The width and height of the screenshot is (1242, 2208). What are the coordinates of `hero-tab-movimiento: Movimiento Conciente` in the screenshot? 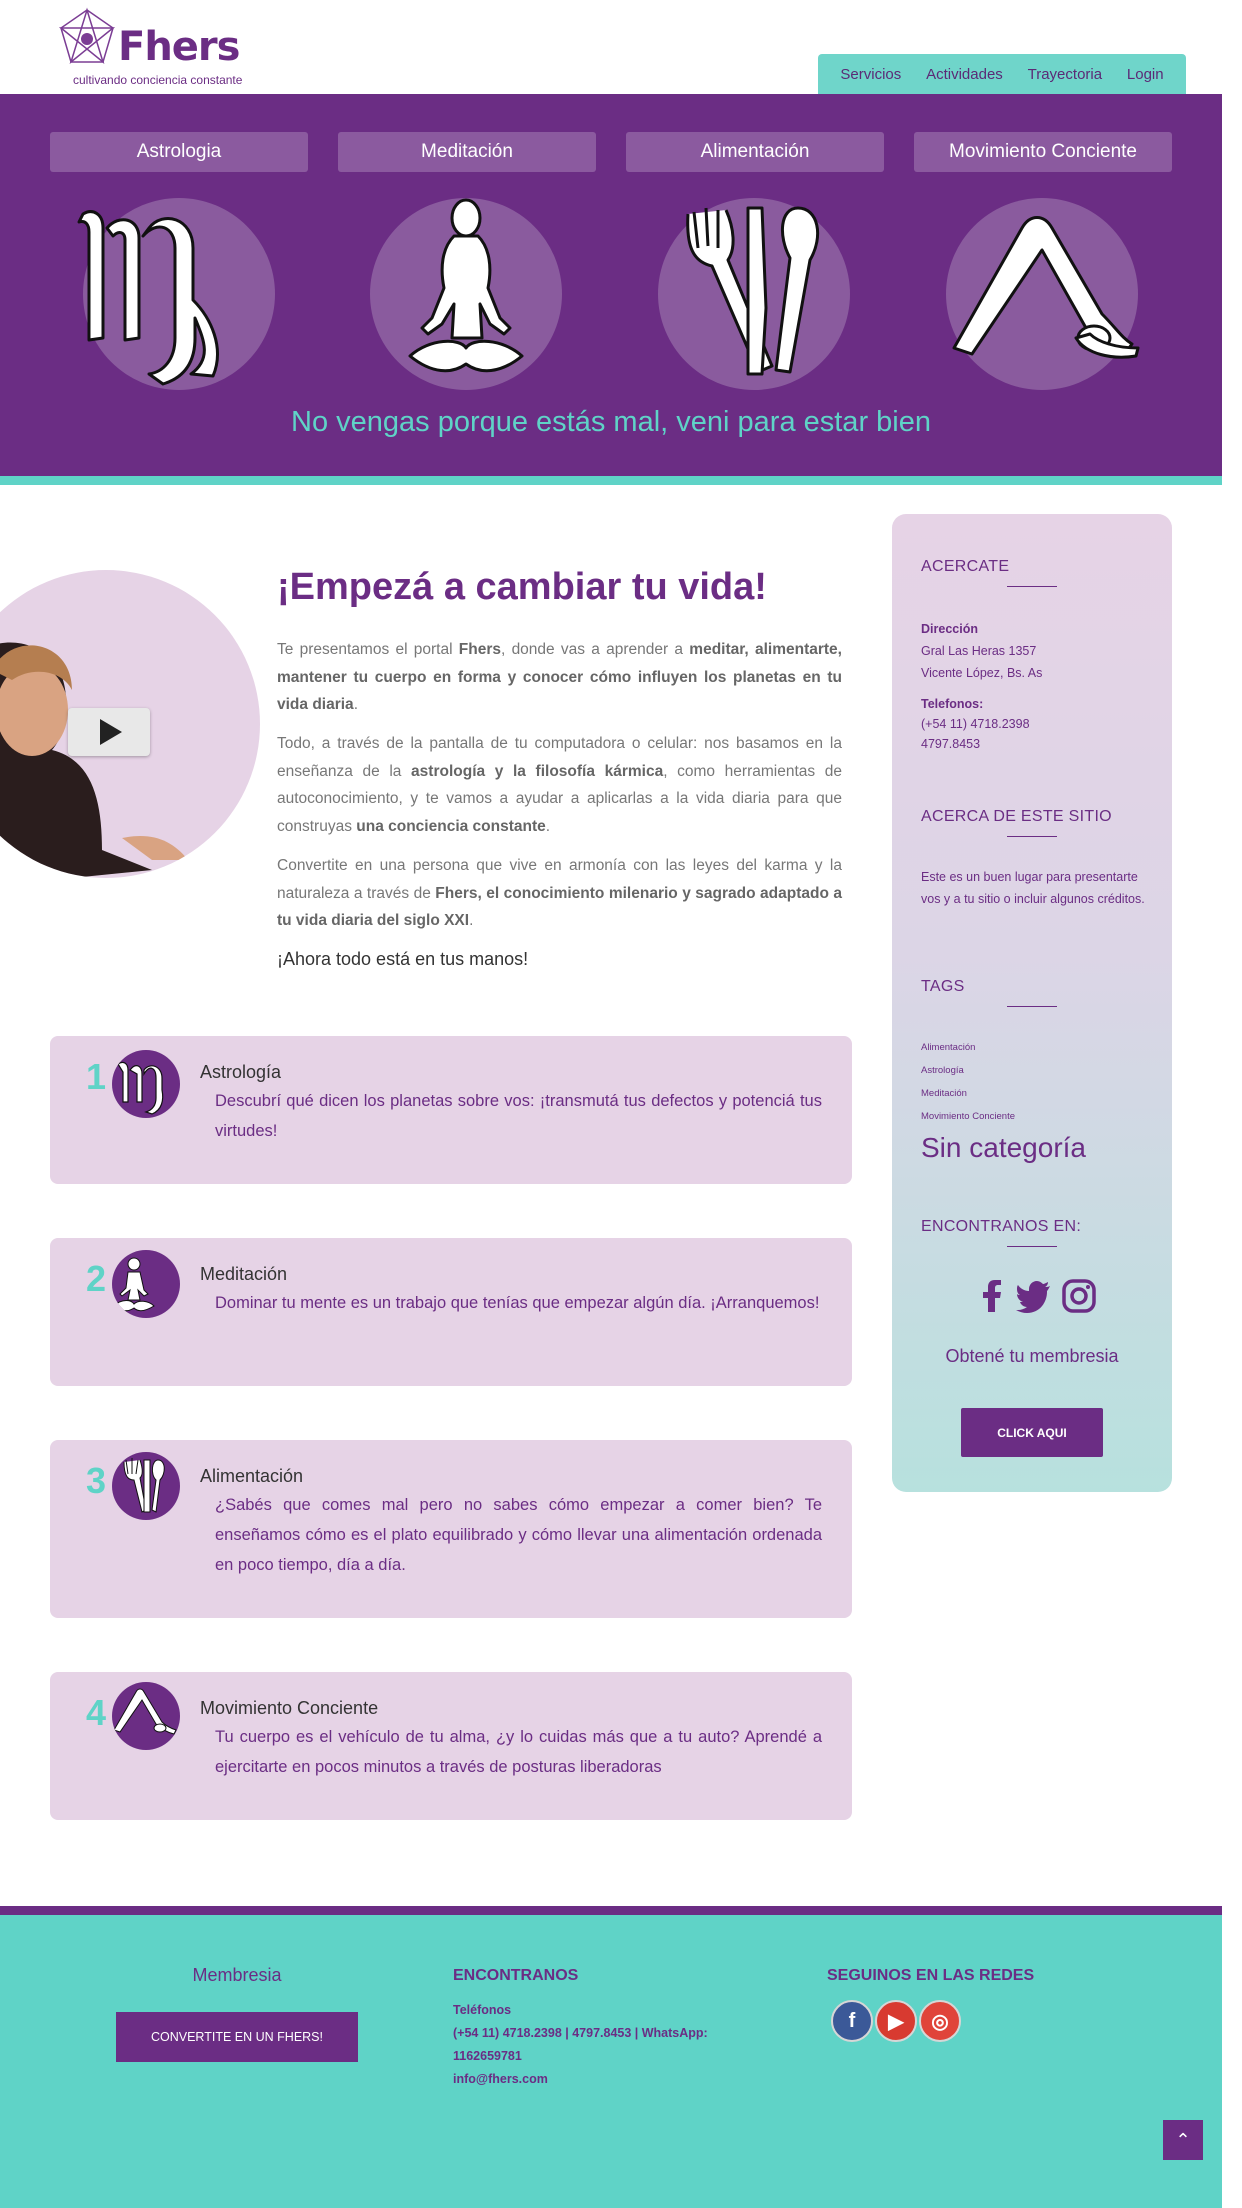 It's located at (1043, 152).